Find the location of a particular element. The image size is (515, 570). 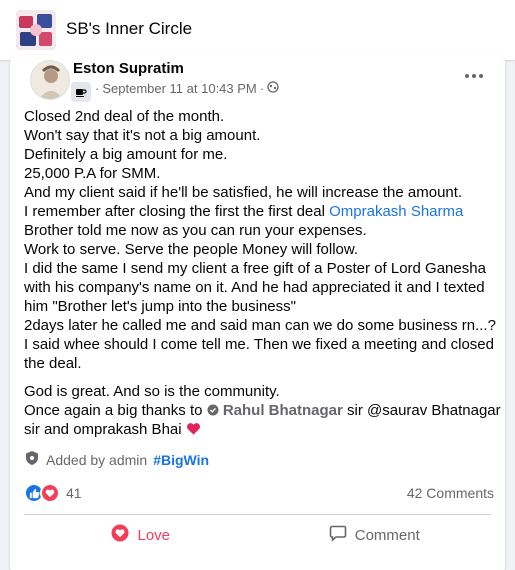

shield-icon is located at coordinates (32, 459).